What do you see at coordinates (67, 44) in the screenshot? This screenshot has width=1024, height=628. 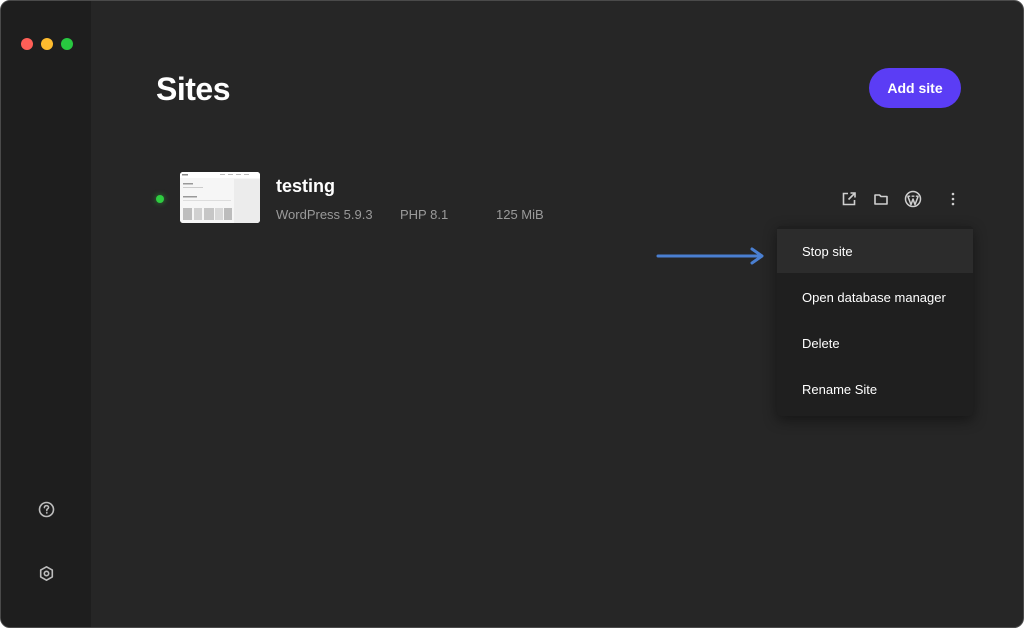 I see `zoom-window-button` at bounding box center [67, 44].